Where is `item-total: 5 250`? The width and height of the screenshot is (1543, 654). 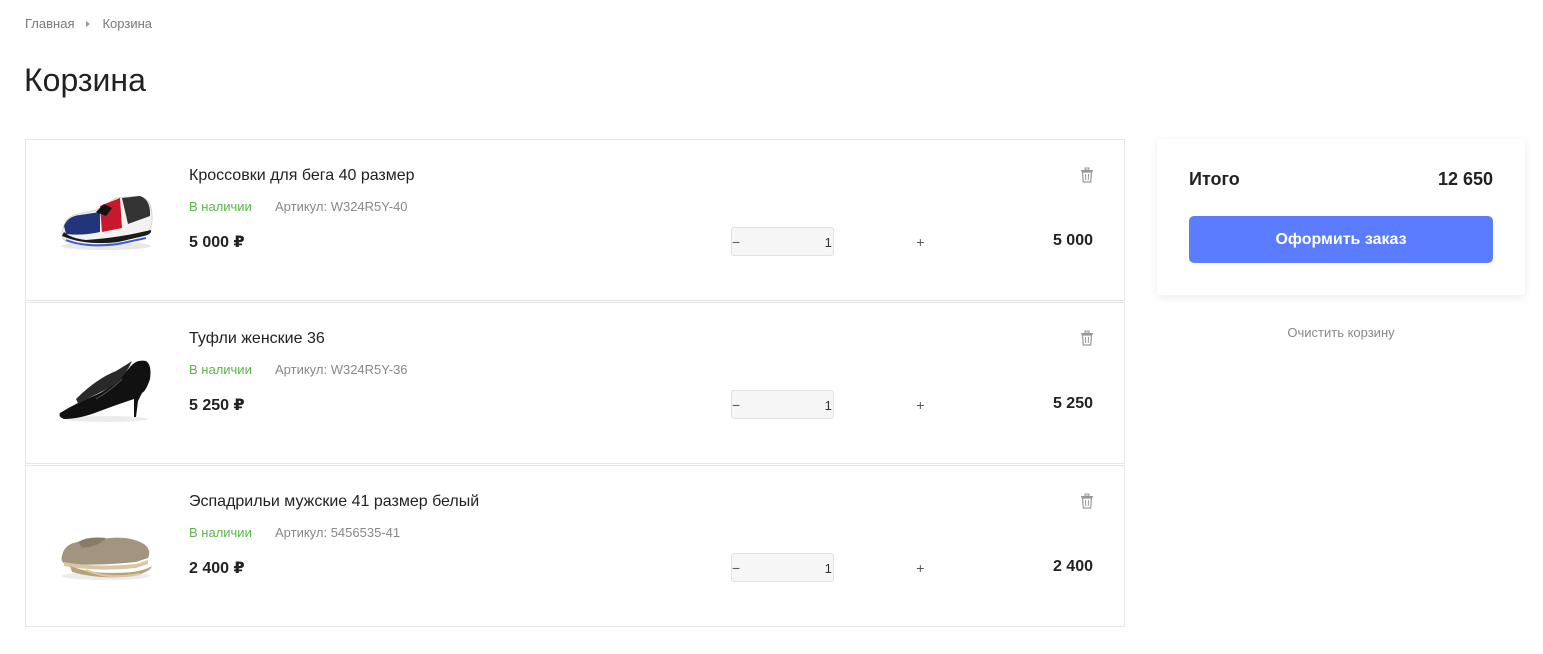
item-total: 5 250 is located at coordinates (1072, 403).